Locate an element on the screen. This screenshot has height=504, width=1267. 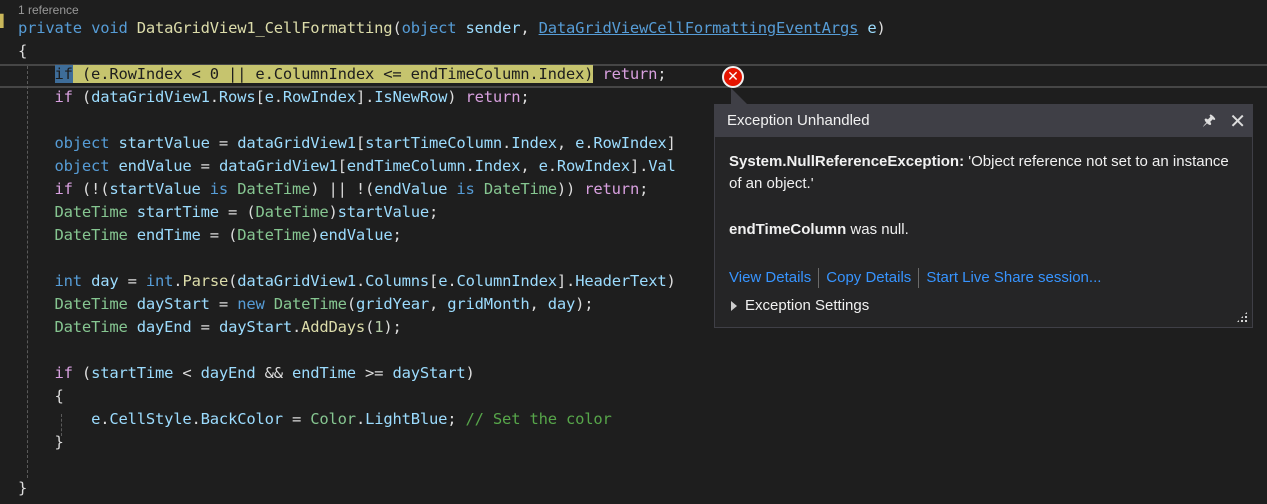
code-line: DateTime endTime = (DateTime)endValue; is located at coordinates (210, 235).